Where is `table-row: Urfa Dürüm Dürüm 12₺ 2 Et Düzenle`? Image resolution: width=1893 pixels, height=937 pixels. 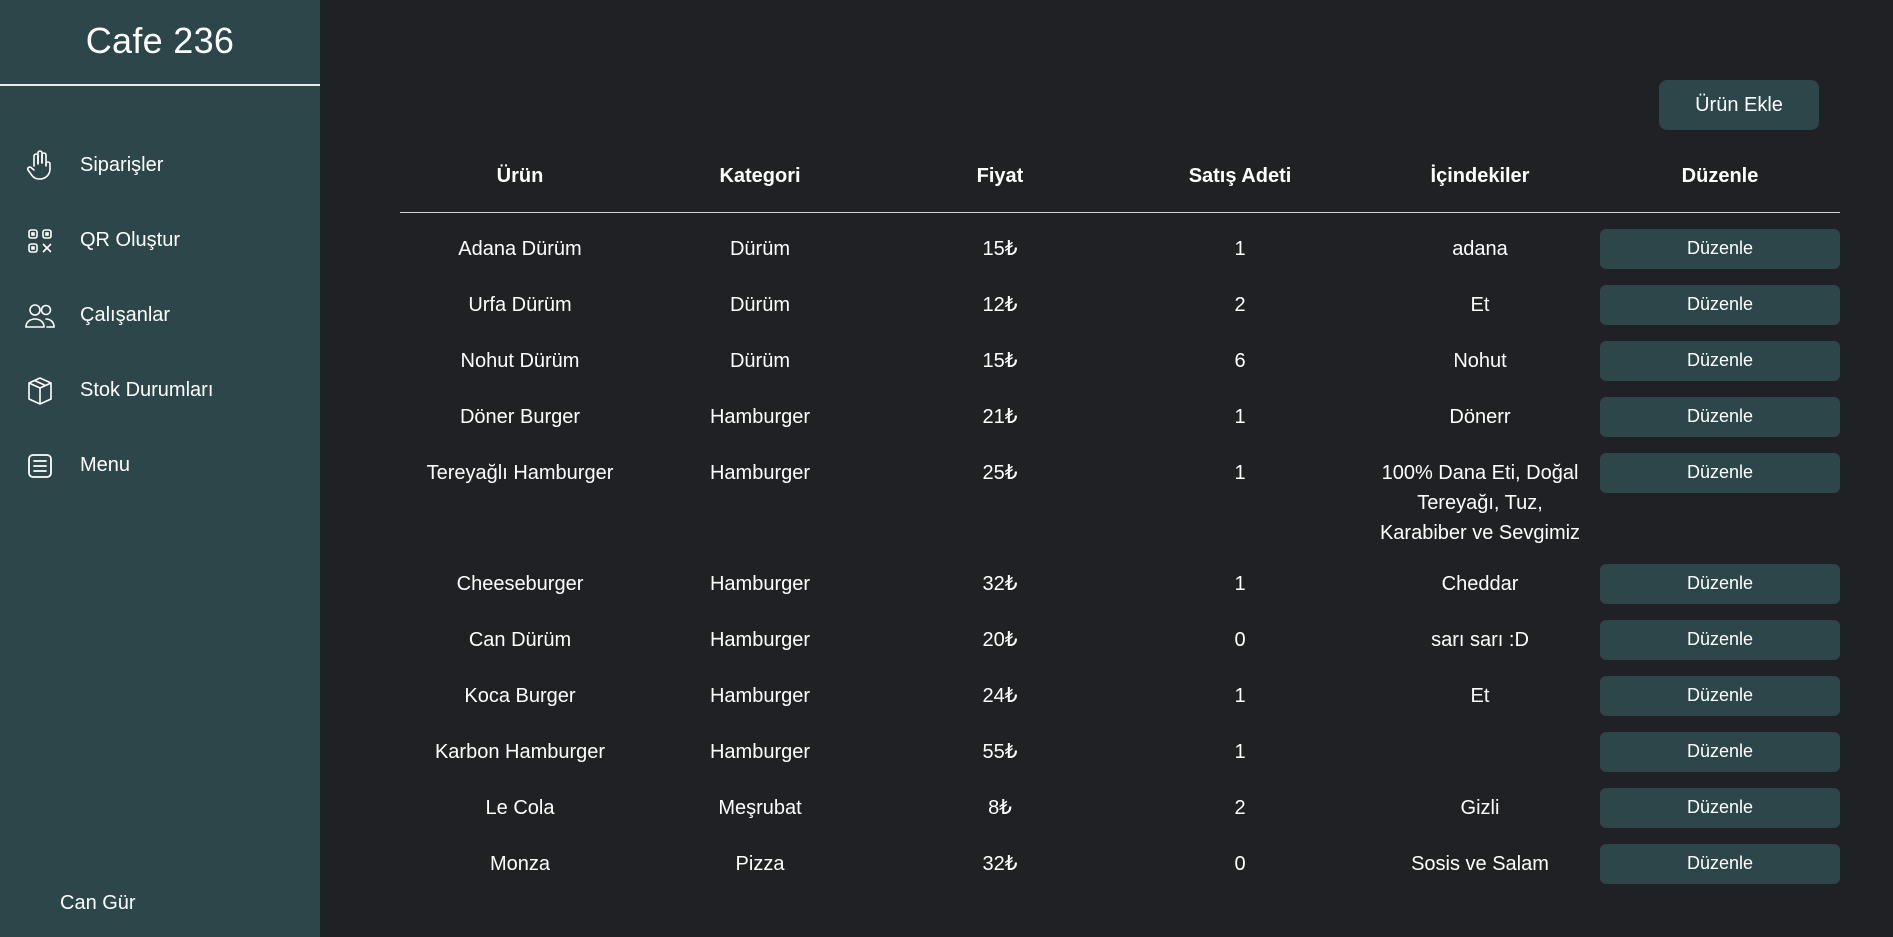 table-row: Urfa Dürüm Dürüm 12₺ 2 Et Düzenle is located at coordinates (1120, 297).